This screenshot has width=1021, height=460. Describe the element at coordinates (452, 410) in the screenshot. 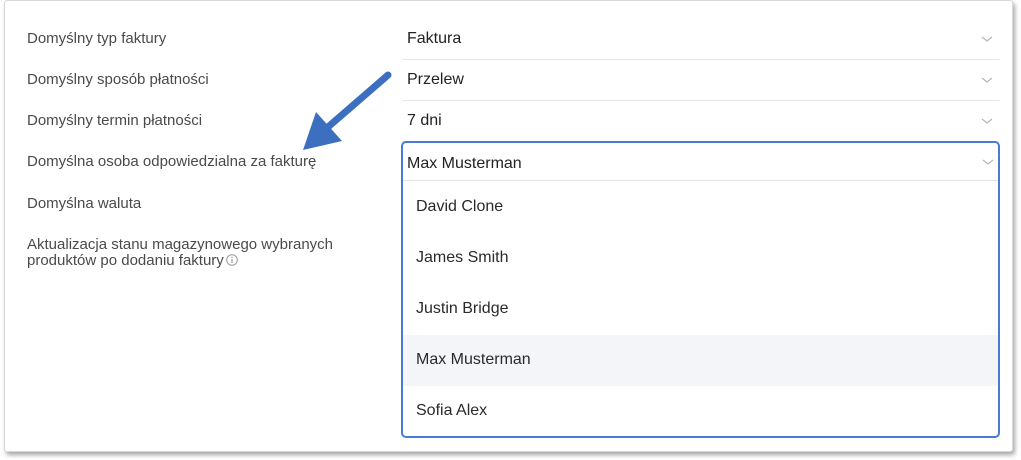

I see `option-label: Sofia Alex` at that location.